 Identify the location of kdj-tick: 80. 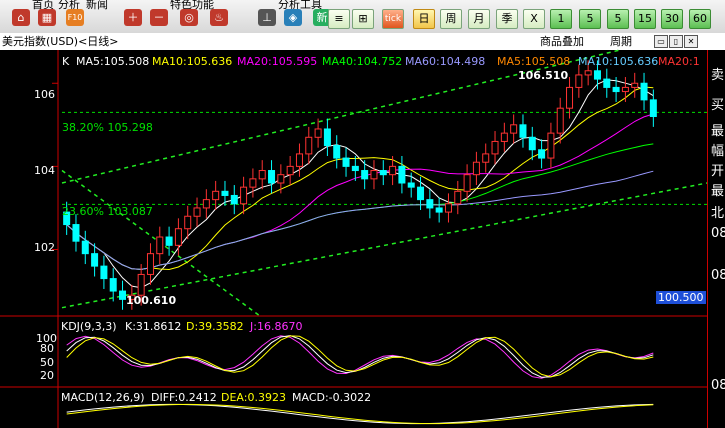
(47, 348).